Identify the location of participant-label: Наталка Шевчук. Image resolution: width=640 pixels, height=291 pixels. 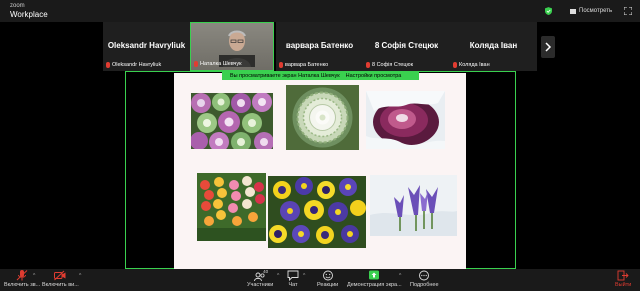
(221, 64).